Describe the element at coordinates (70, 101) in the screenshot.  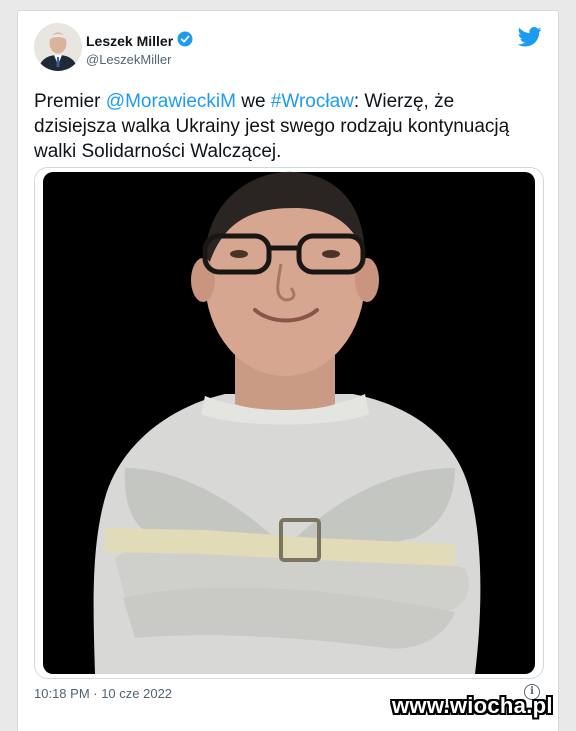
I see `tweet-text-prefix: Premier` at that location.